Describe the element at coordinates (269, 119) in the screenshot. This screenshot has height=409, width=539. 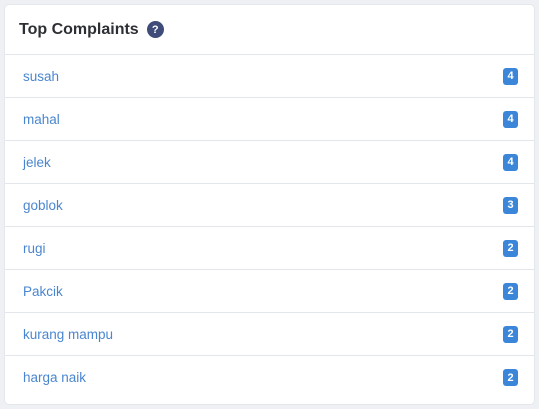
I see `list-item: mahal 4` at that location.